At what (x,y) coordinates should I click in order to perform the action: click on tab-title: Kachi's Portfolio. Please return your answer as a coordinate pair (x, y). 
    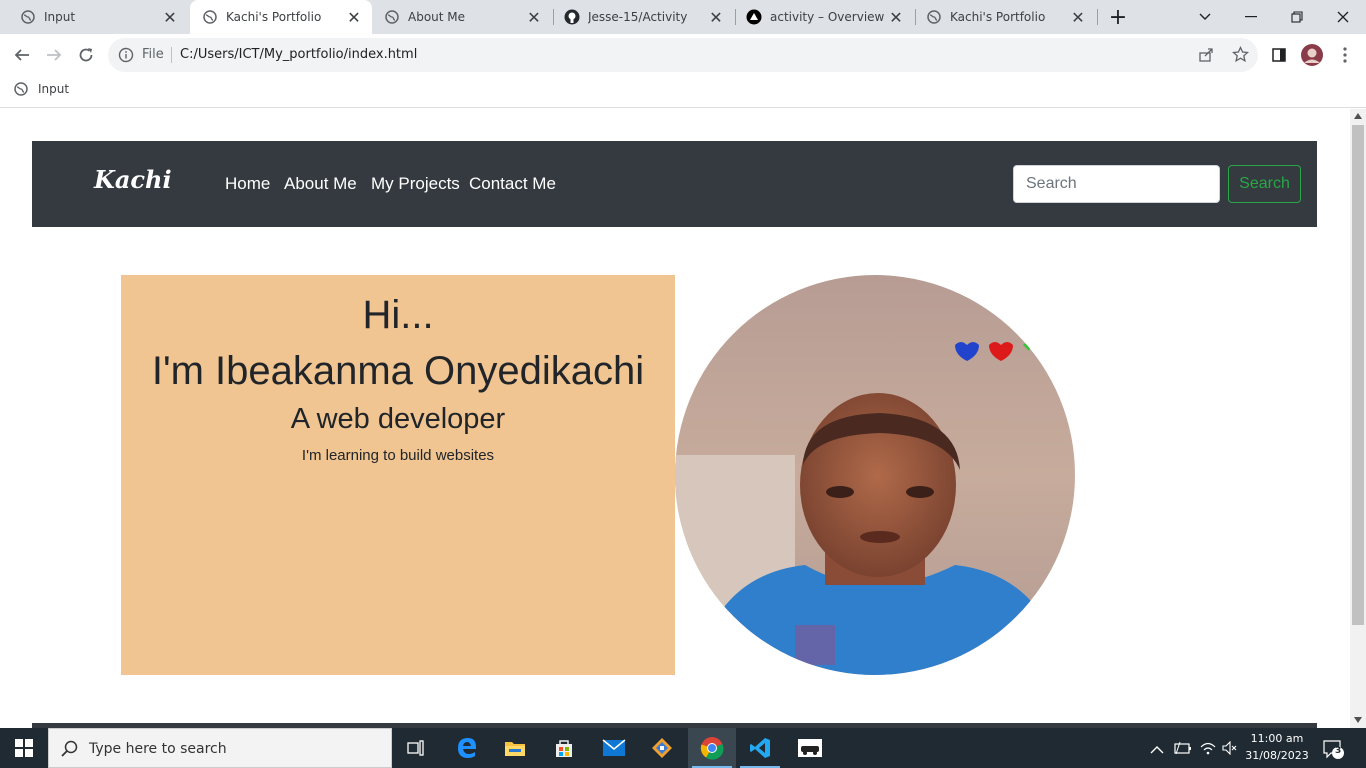
    Looking at the image, I should click on (998, 17).